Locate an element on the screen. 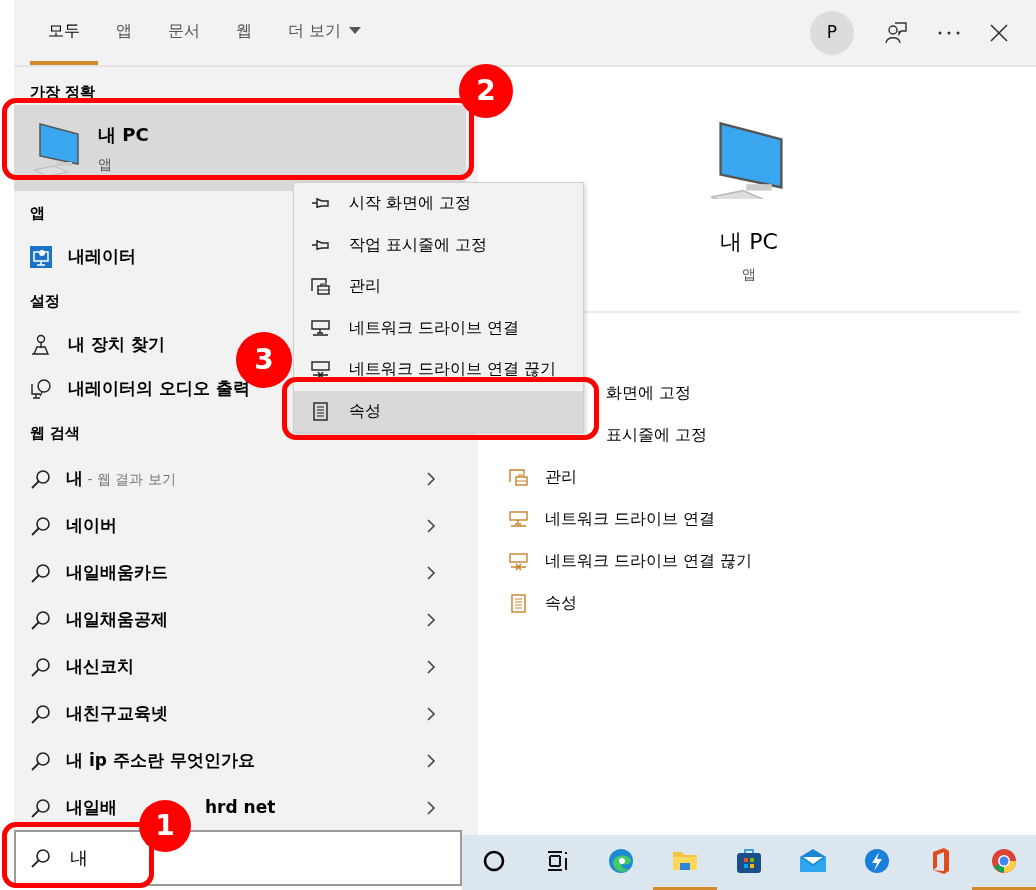 The image size is (1036, 890). envelope-icon is located at coordinates (812, 861).